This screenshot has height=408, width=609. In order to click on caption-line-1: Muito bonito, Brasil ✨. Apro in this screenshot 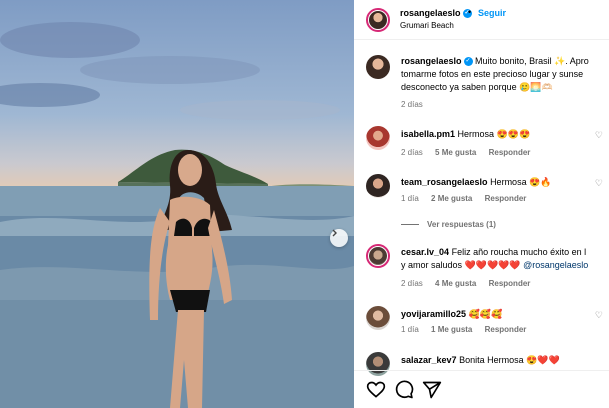, I will do `click(532, 61)`.